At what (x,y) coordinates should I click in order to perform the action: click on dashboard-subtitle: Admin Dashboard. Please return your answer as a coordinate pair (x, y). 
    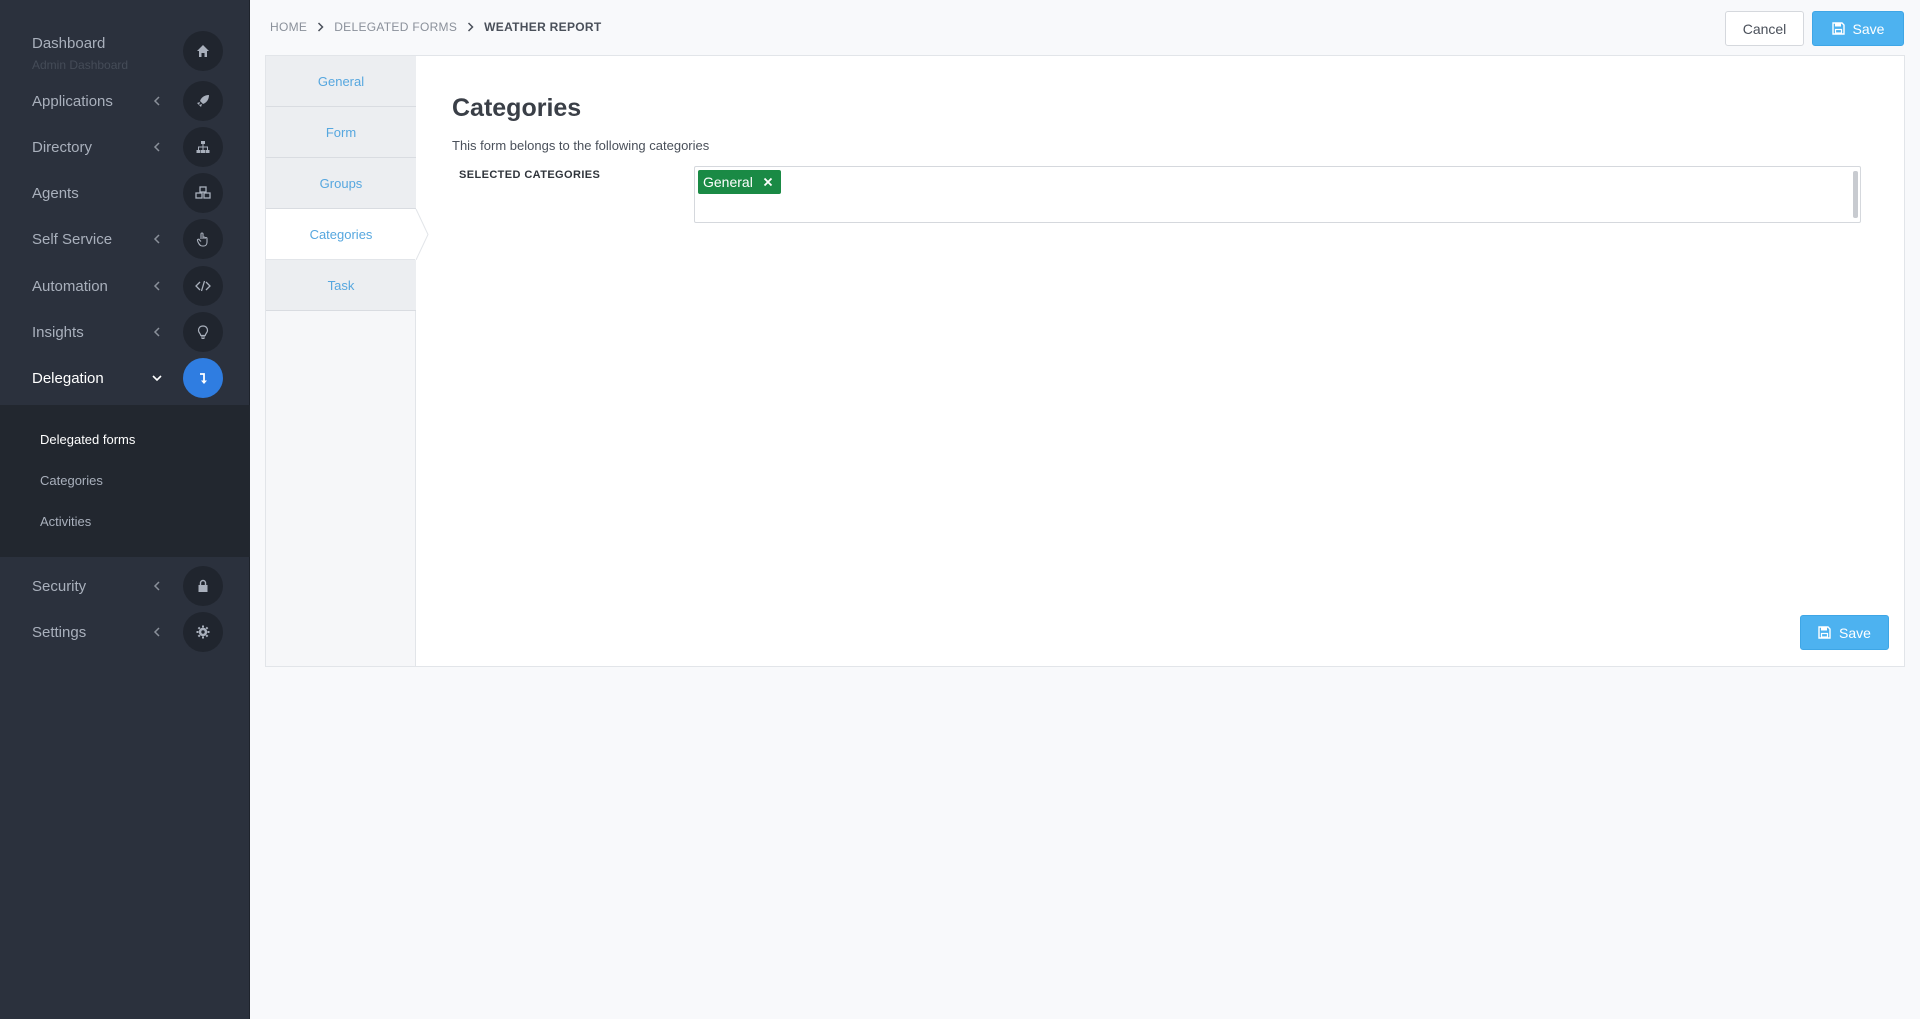
    Looking at the image, I should click on (80, 65).